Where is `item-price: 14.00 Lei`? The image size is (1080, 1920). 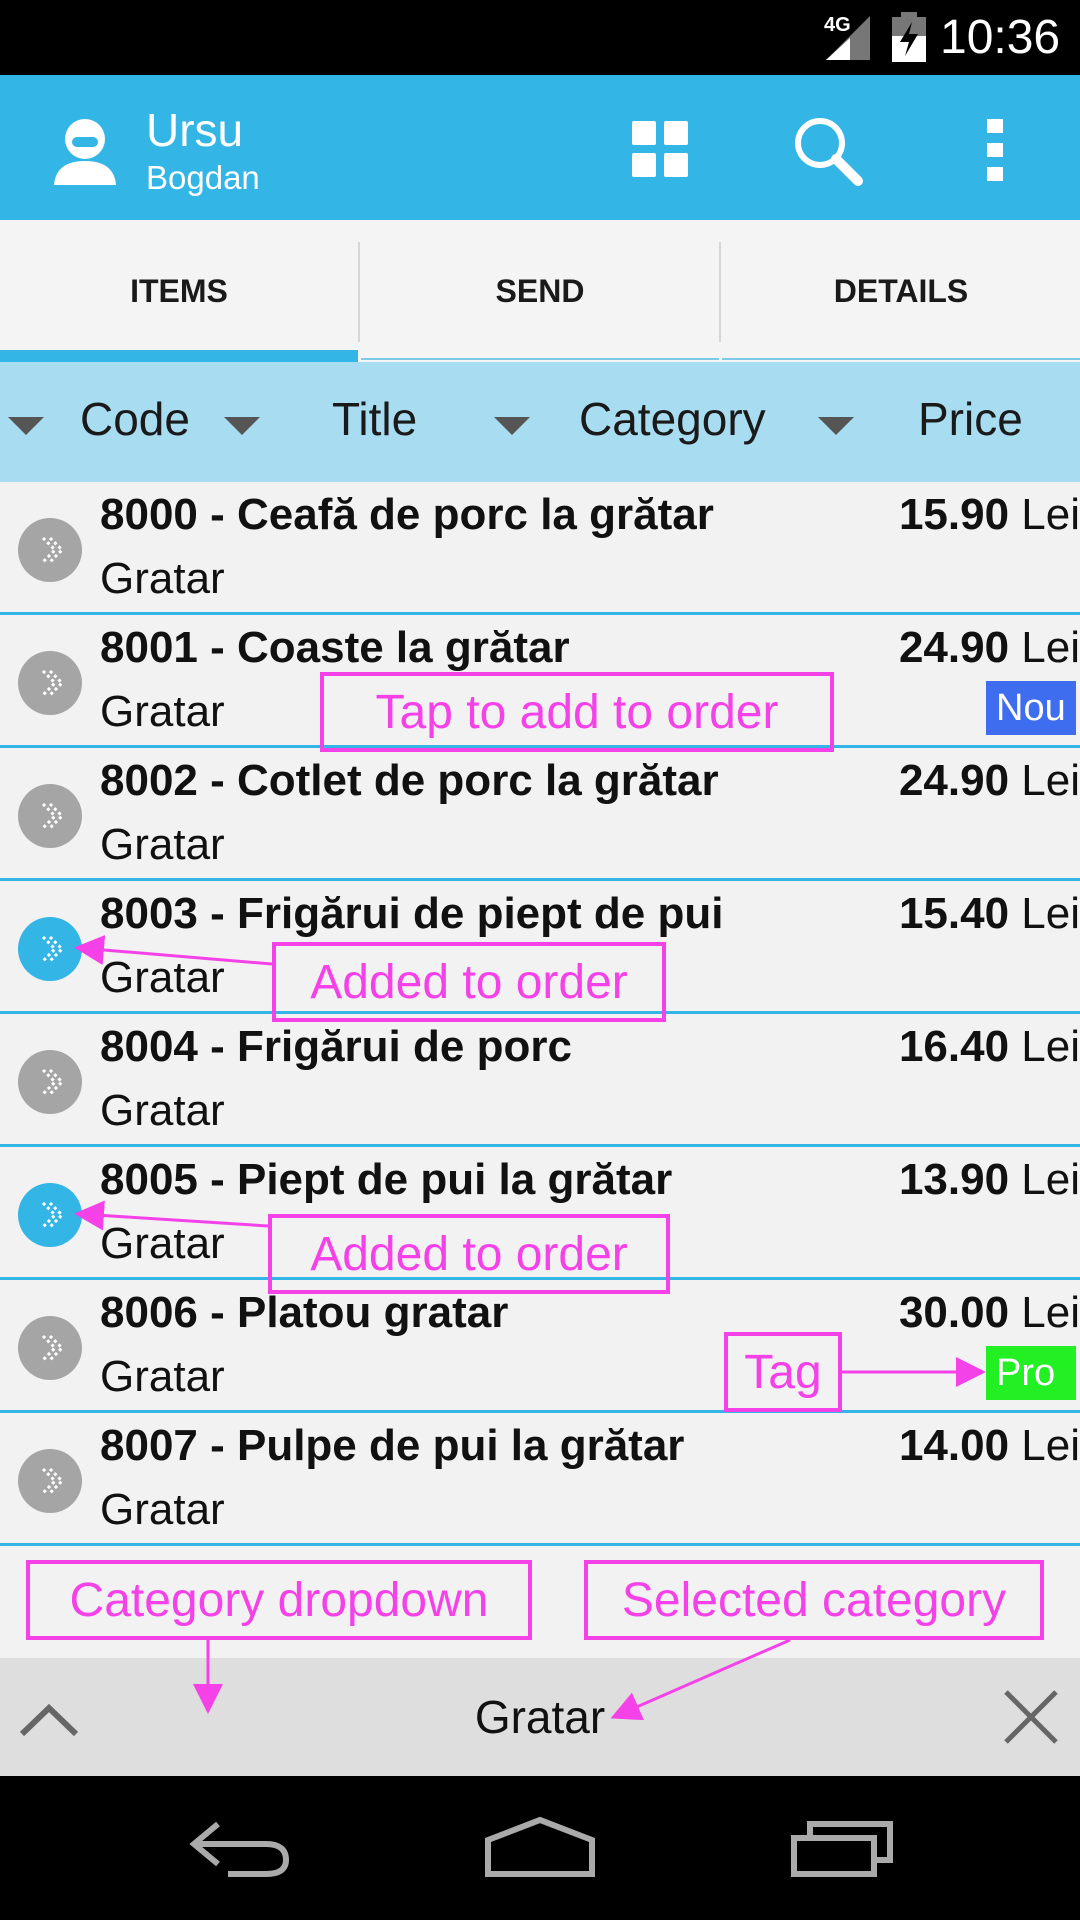 item-price: 14.00 Lei is located at coordinates (989, 1446).